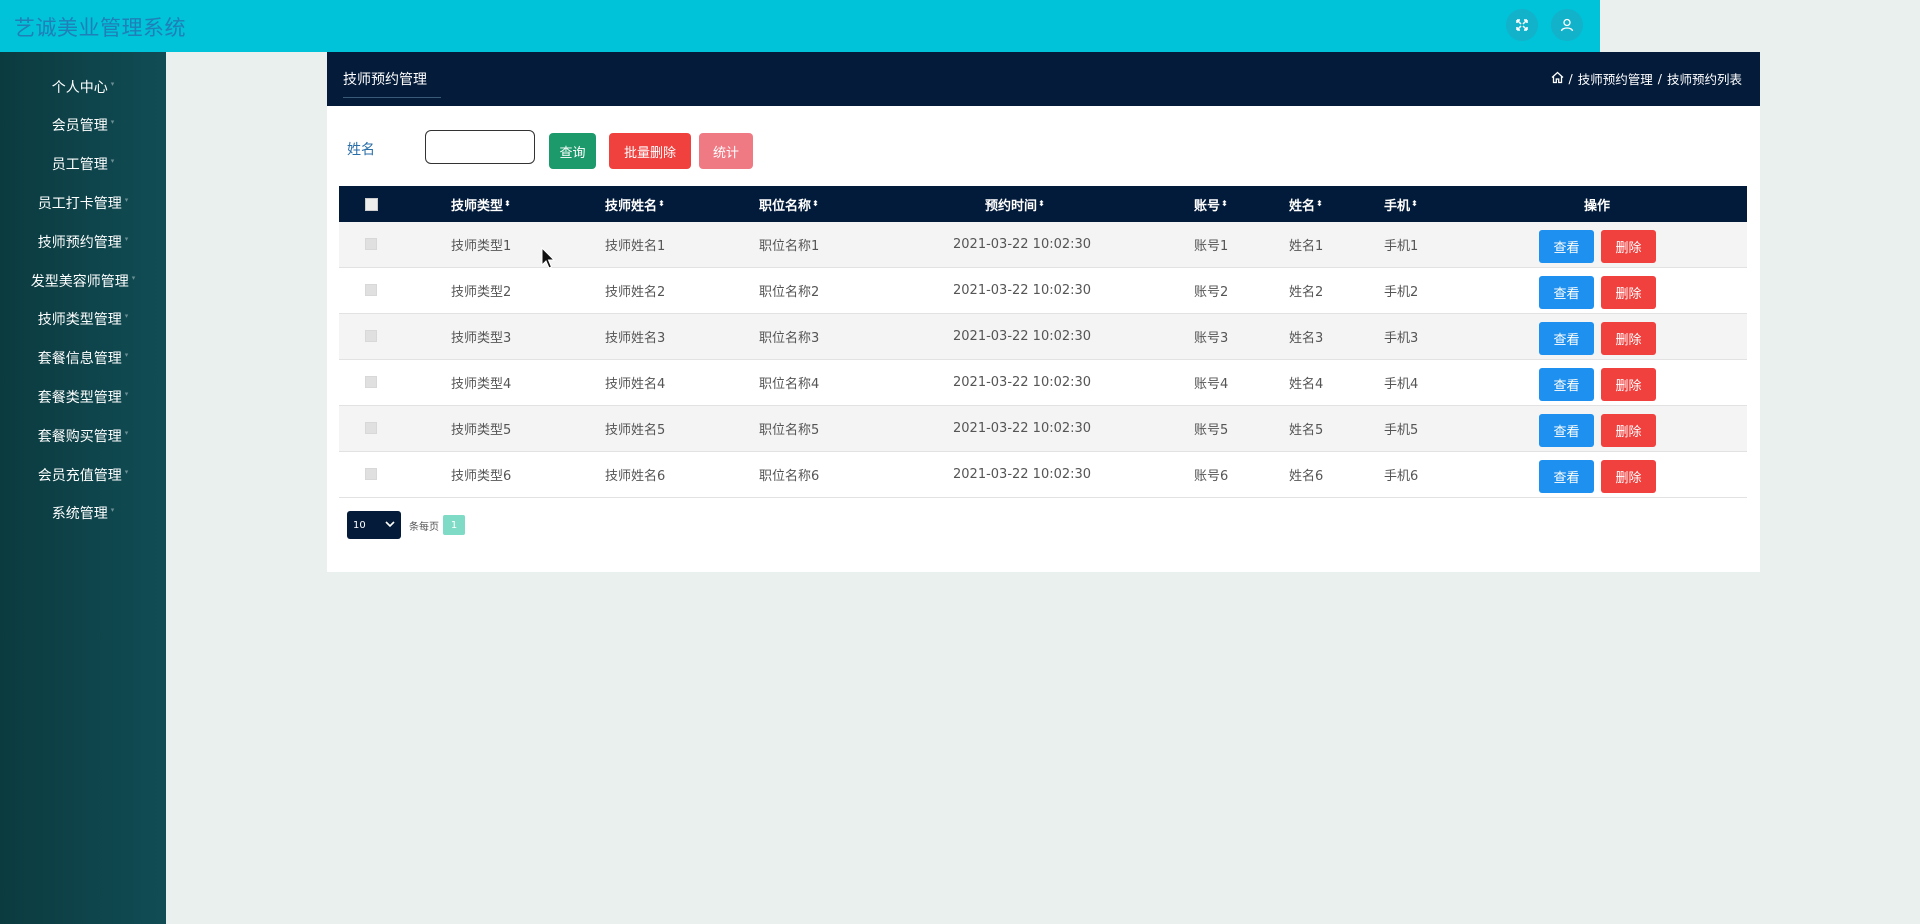 The height and width of the screenshot is (924, 1920). Describe the element at coordinates (1401, 204) in the screenshot. I see `column-header-phone: 手机 ⬍` at that location.